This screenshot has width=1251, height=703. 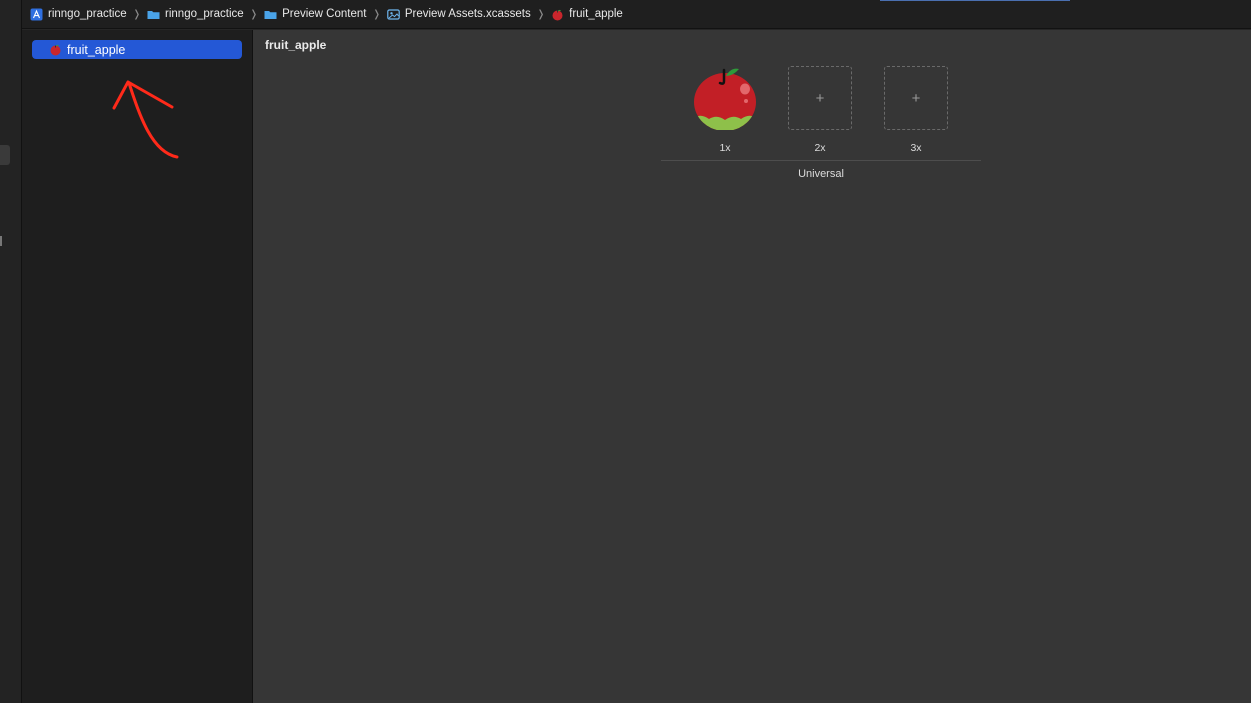 What do you see at coordinates (137, 49) in the screenshot?
I see `asset-row-selected: fruit_apple` at bounding box center [137, 49].